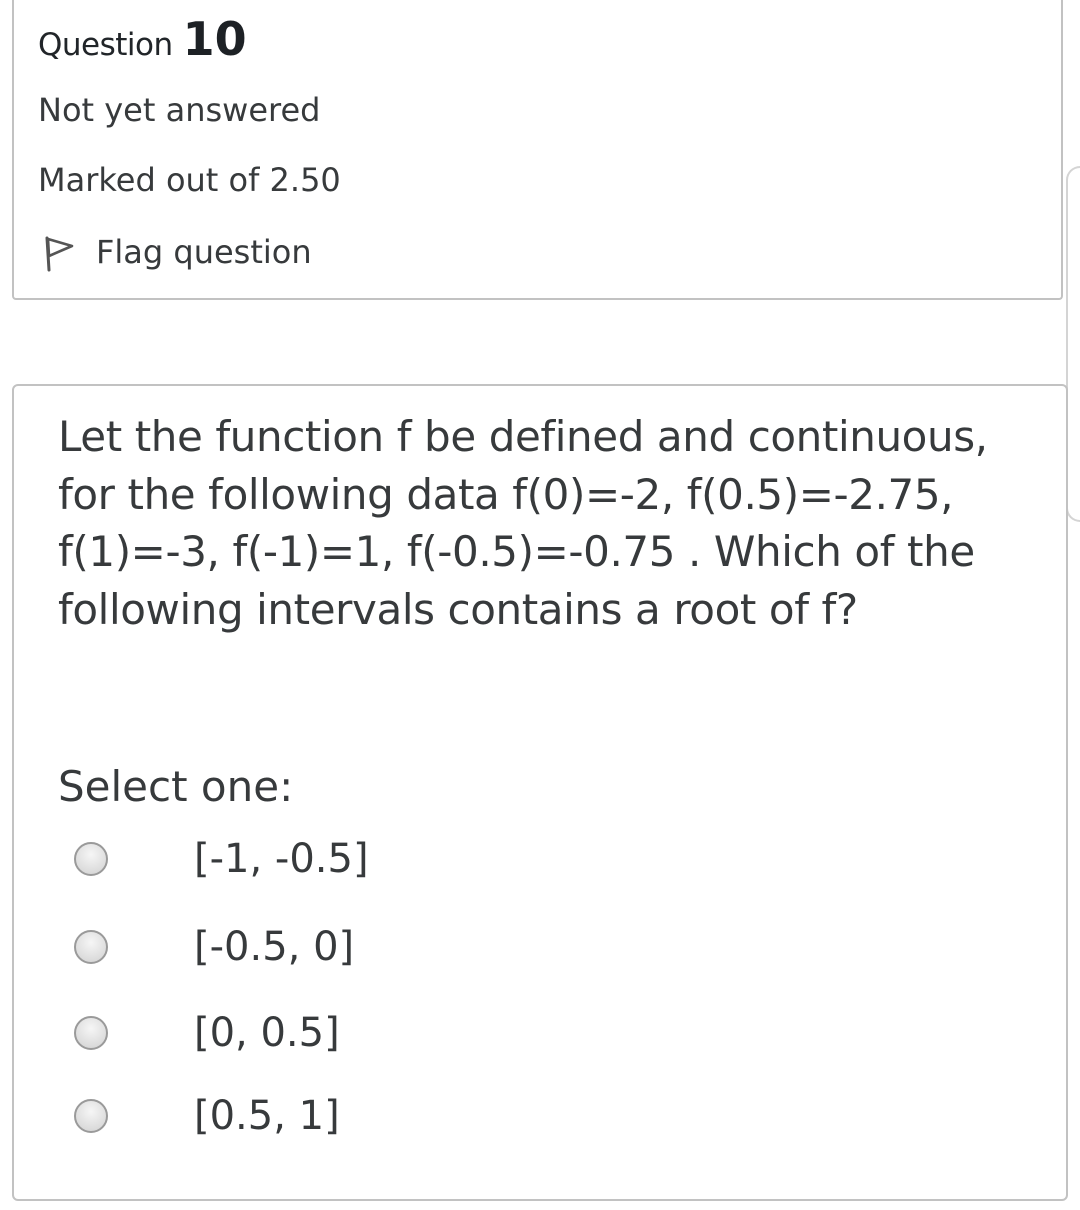  What do you see at coordinates (189, 180) in the screenshot?
I see `question-grade: Marked out of 2.50` at bounding box center [189, 180].